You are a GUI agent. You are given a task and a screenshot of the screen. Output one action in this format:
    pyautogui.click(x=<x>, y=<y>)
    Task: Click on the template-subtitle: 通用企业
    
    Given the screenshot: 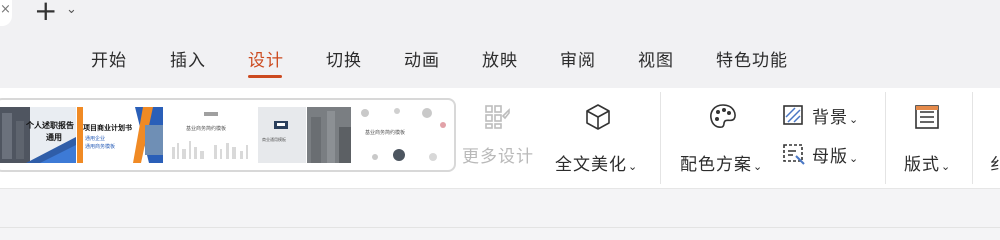 What is the action you would take?
    pyautogui.click(x=95, y=139)
    